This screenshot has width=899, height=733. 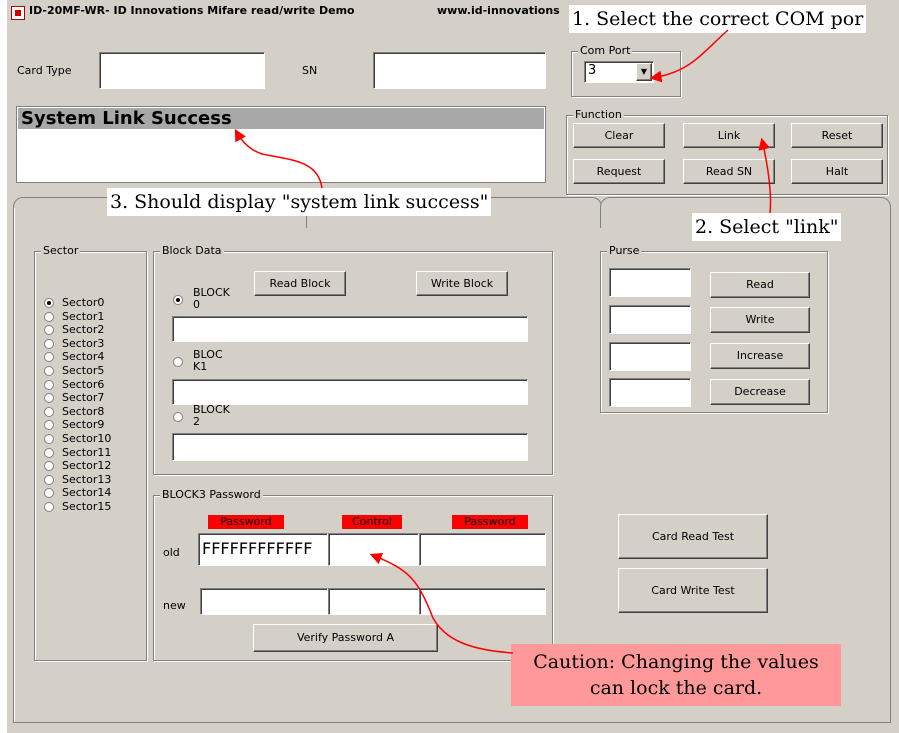 What do you see at coordinates (441, 603) in the screenshot?
I see `arrow-to-password` at bounding box center [441, 603].